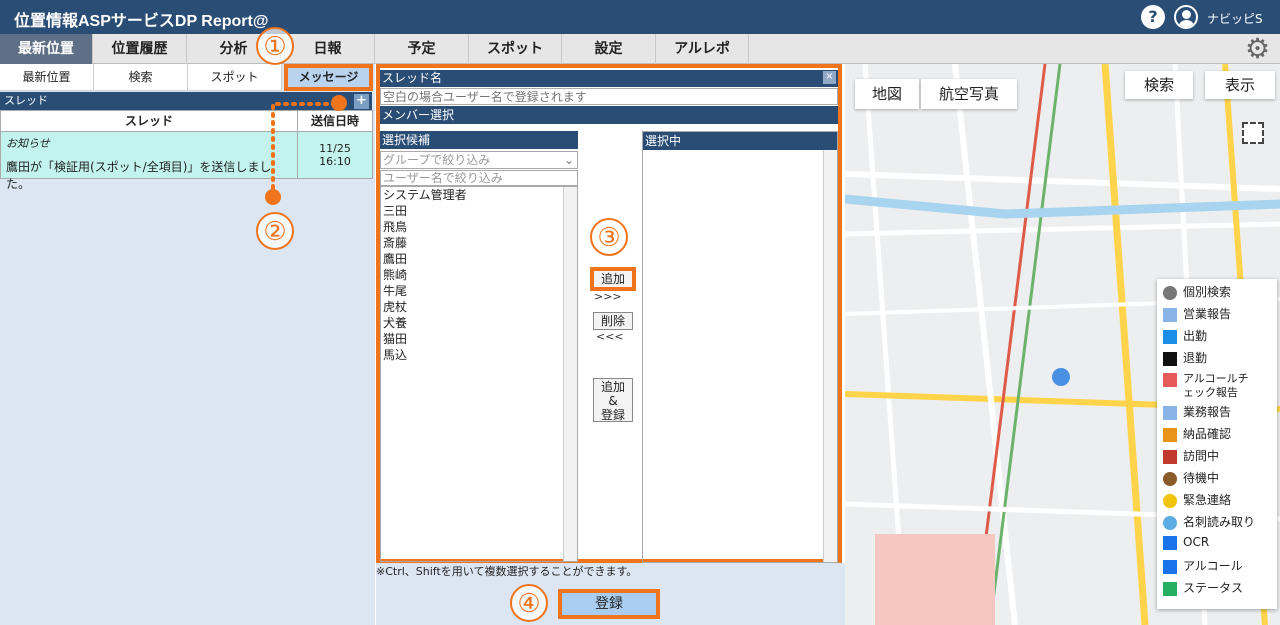 This screenshot has height=625, width=1280. I want to click on callout-dotted-line, so click(310, 146).